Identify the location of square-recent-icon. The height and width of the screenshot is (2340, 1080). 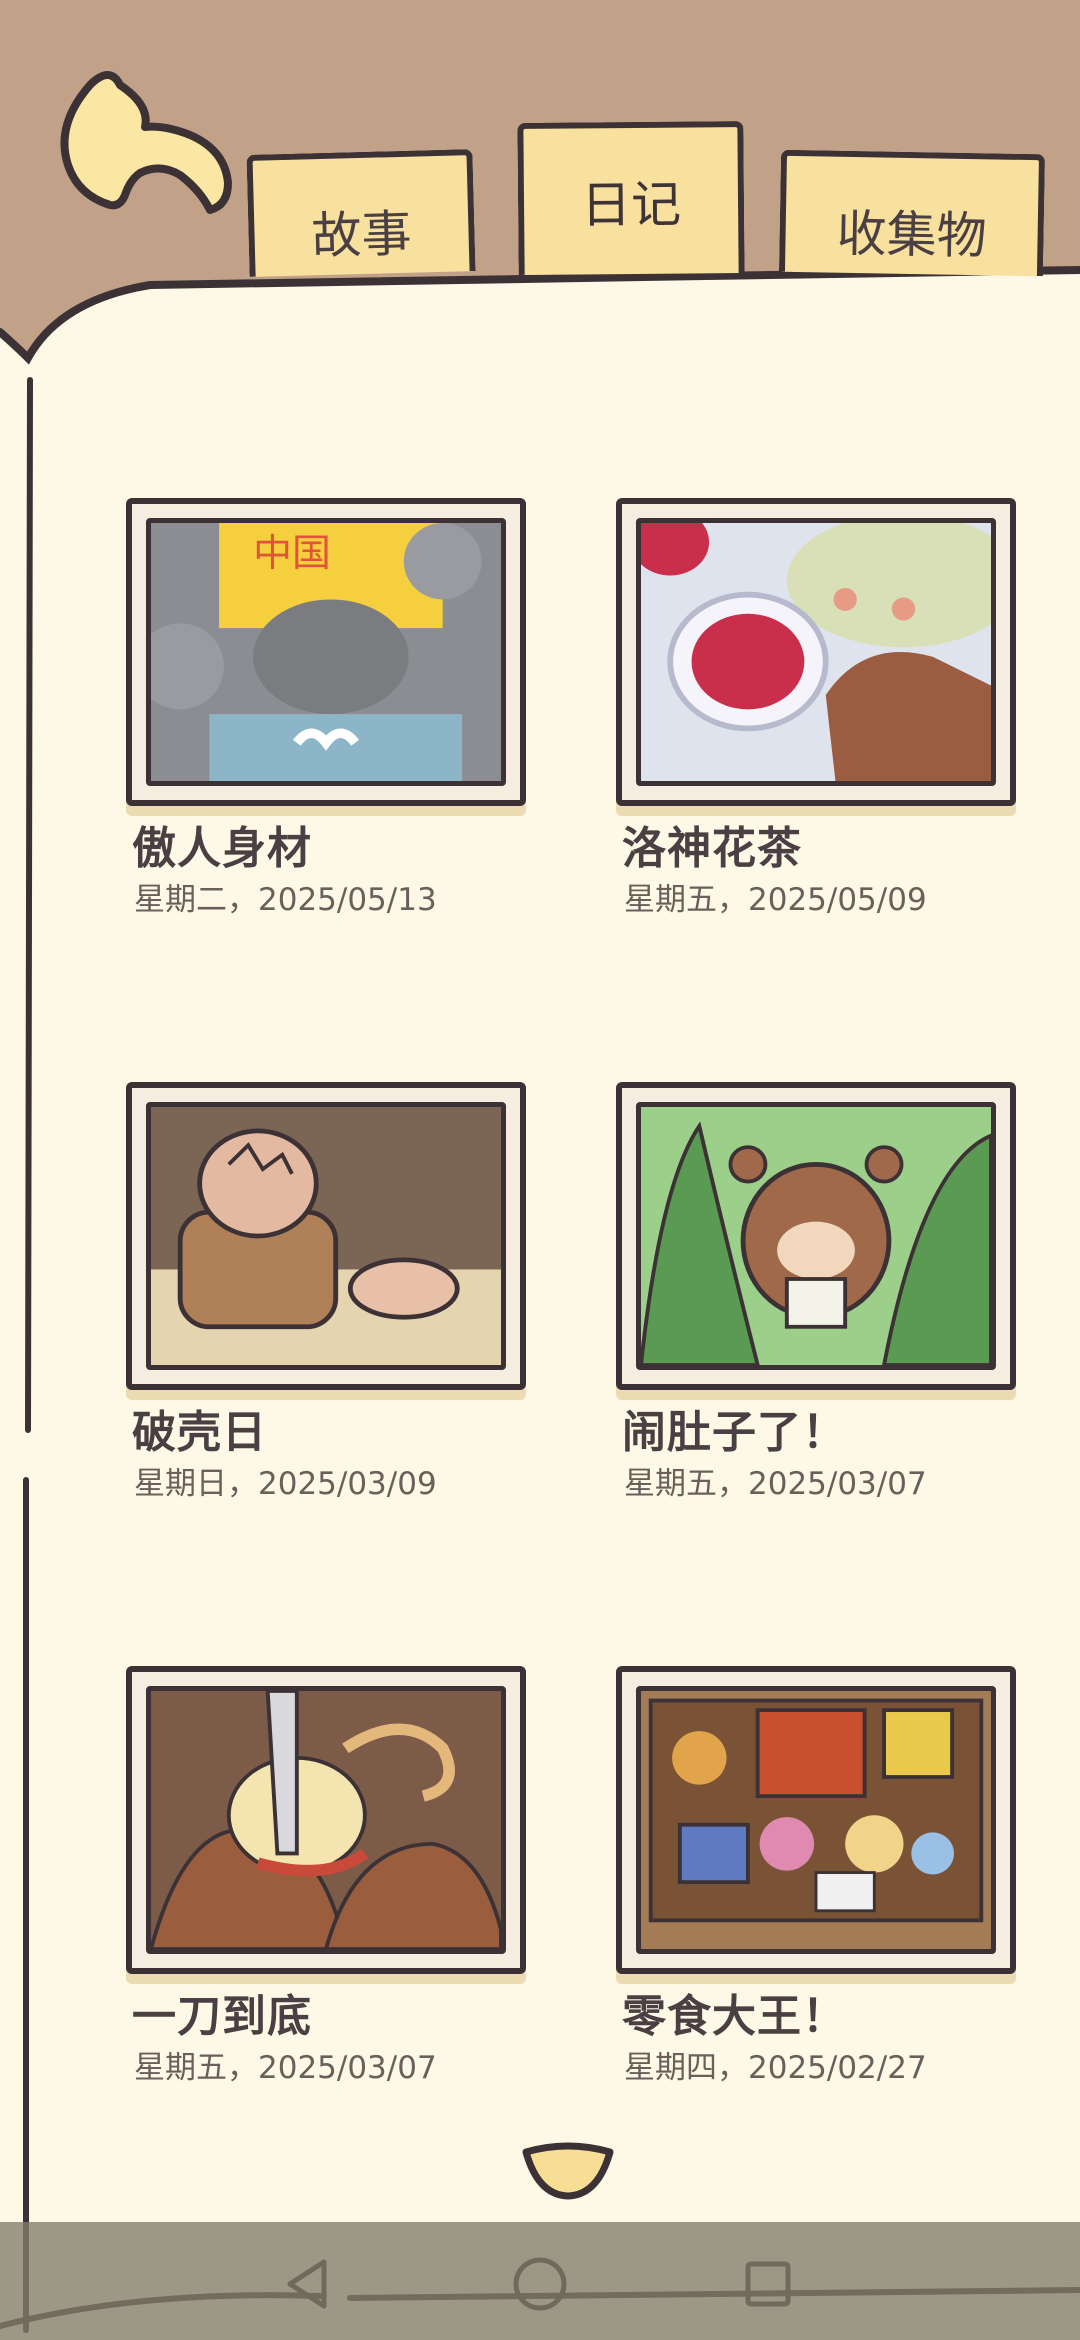
(768, 2284).